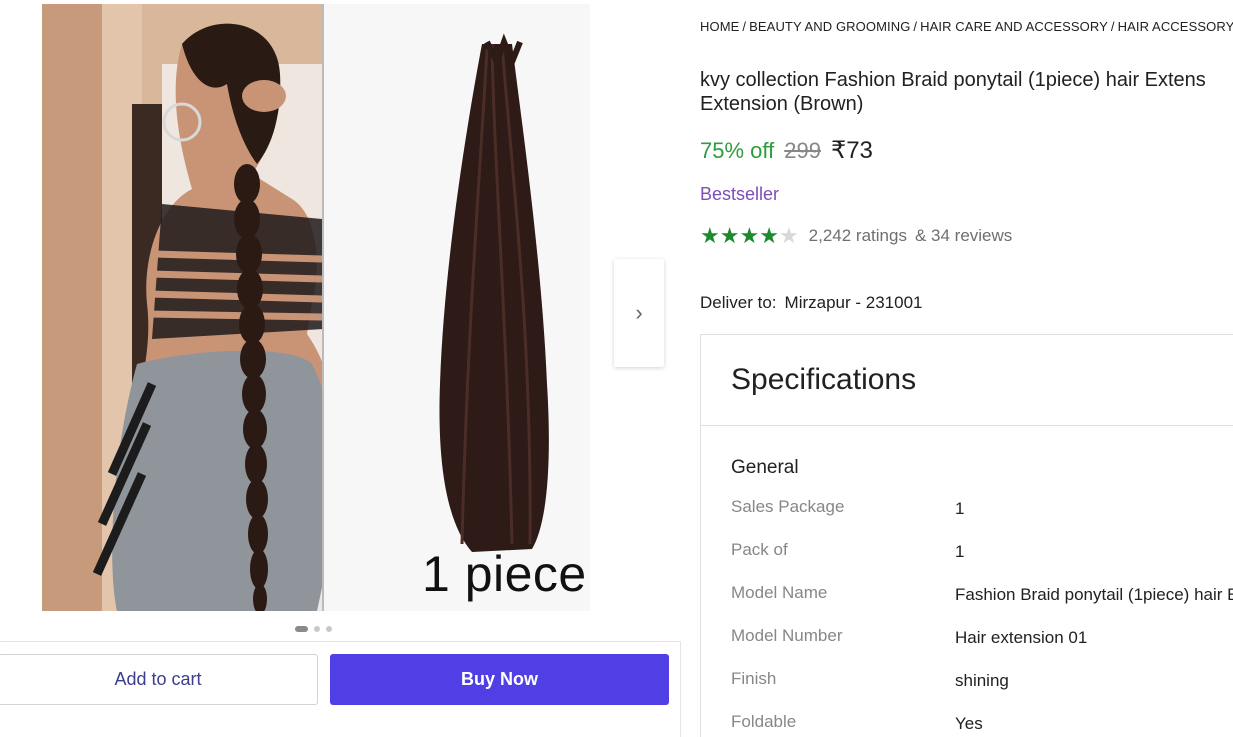  I want to click on spec-value: Yes, so click(969, 723).